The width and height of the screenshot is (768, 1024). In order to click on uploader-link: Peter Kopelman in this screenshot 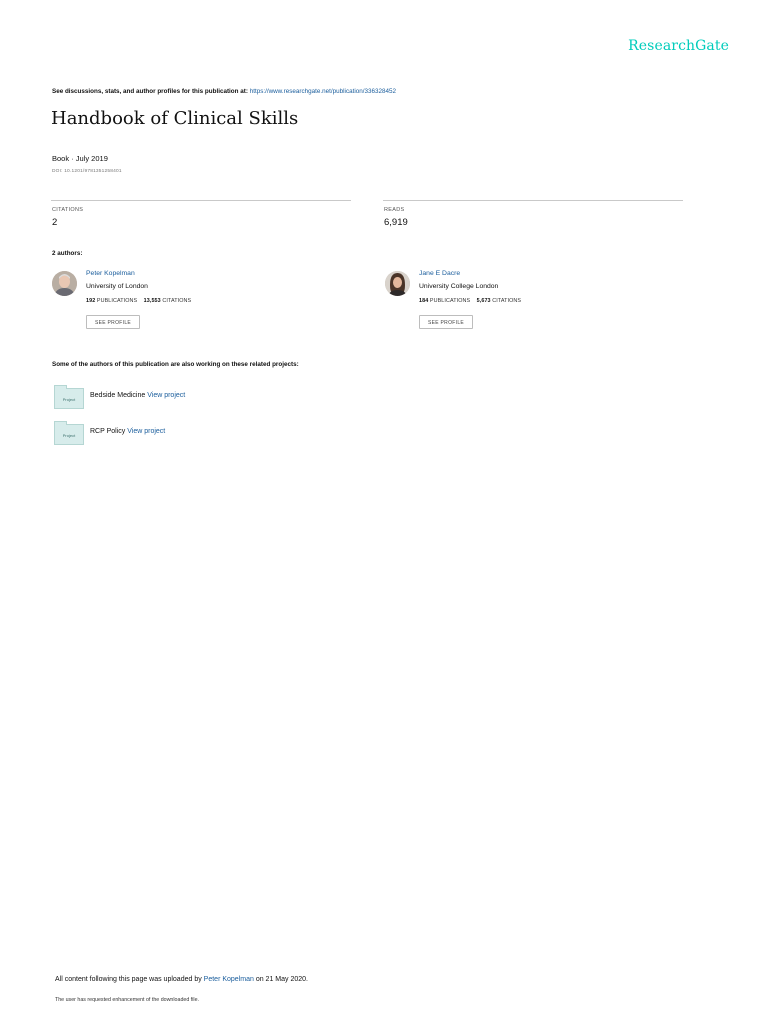, I will do `click(229, 979)`.